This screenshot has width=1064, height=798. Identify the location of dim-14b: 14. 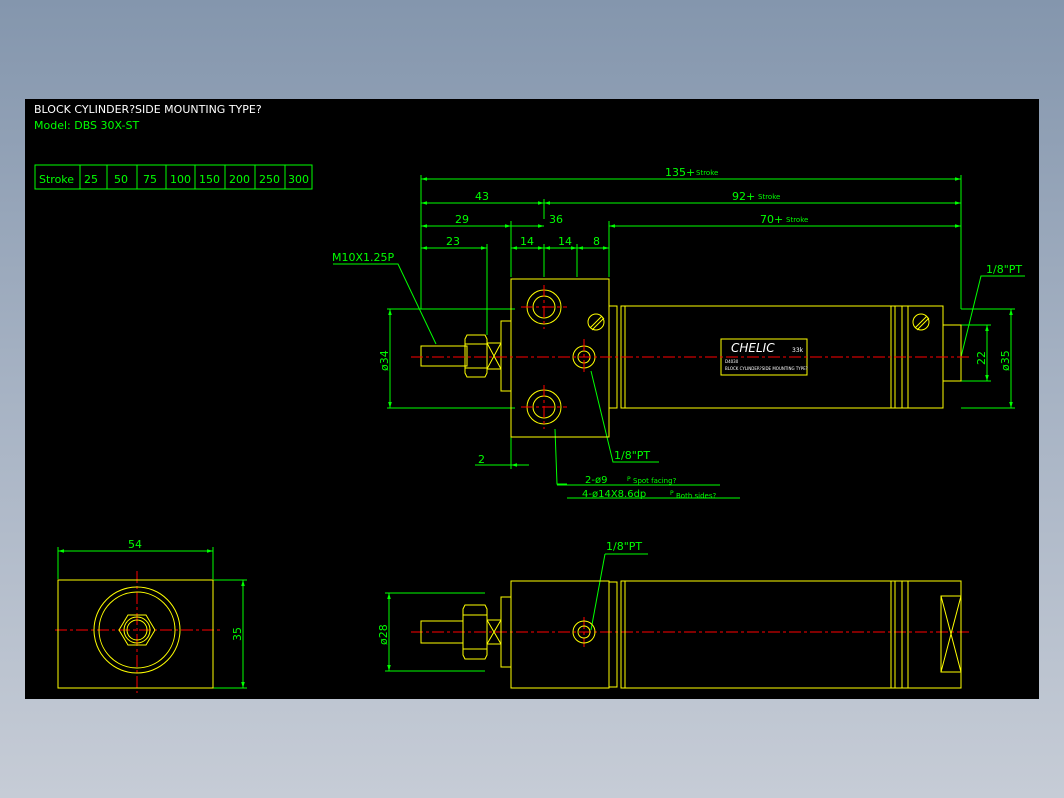
(565, 241).